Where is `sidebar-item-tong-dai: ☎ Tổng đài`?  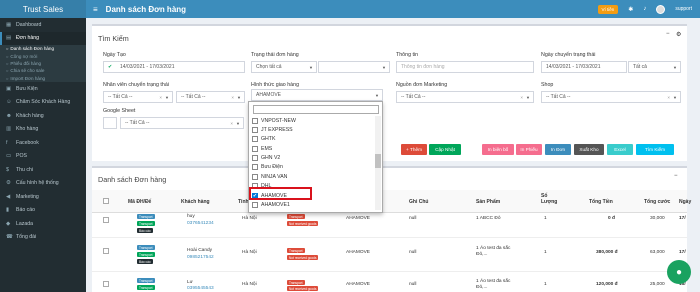
sidebar-item-tong-dai: ☎ Tổng đài is located at coordinates (43, 237).